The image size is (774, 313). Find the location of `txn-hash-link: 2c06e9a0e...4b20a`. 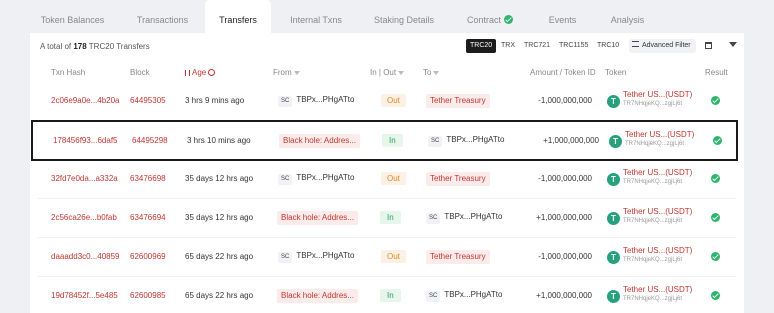

txn-hash-link: 2c06e9a0e...4b20a is located at coordinates (85, 100).